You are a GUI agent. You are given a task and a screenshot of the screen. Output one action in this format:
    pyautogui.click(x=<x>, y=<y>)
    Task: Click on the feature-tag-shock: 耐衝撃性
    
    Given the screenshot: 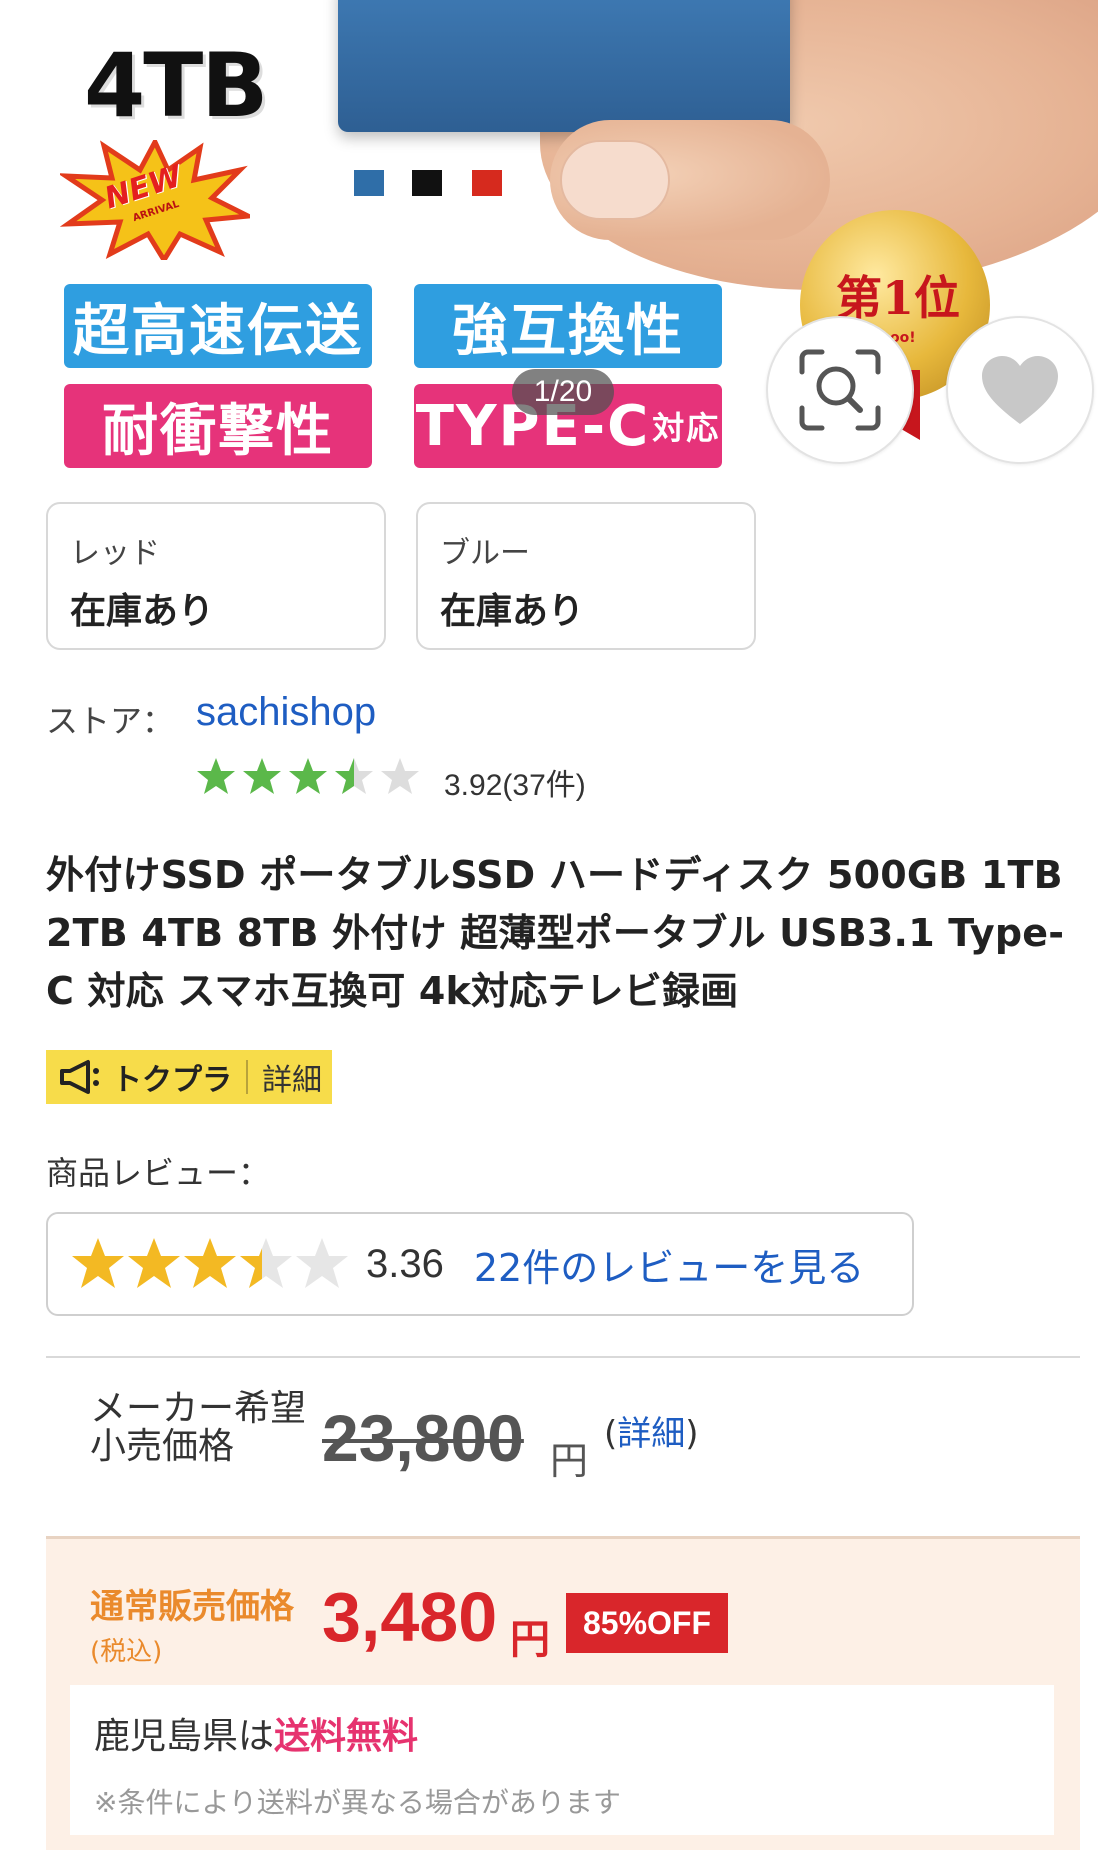 What is the action you would take?
    pyautogui.click(x=218, y=426)
    